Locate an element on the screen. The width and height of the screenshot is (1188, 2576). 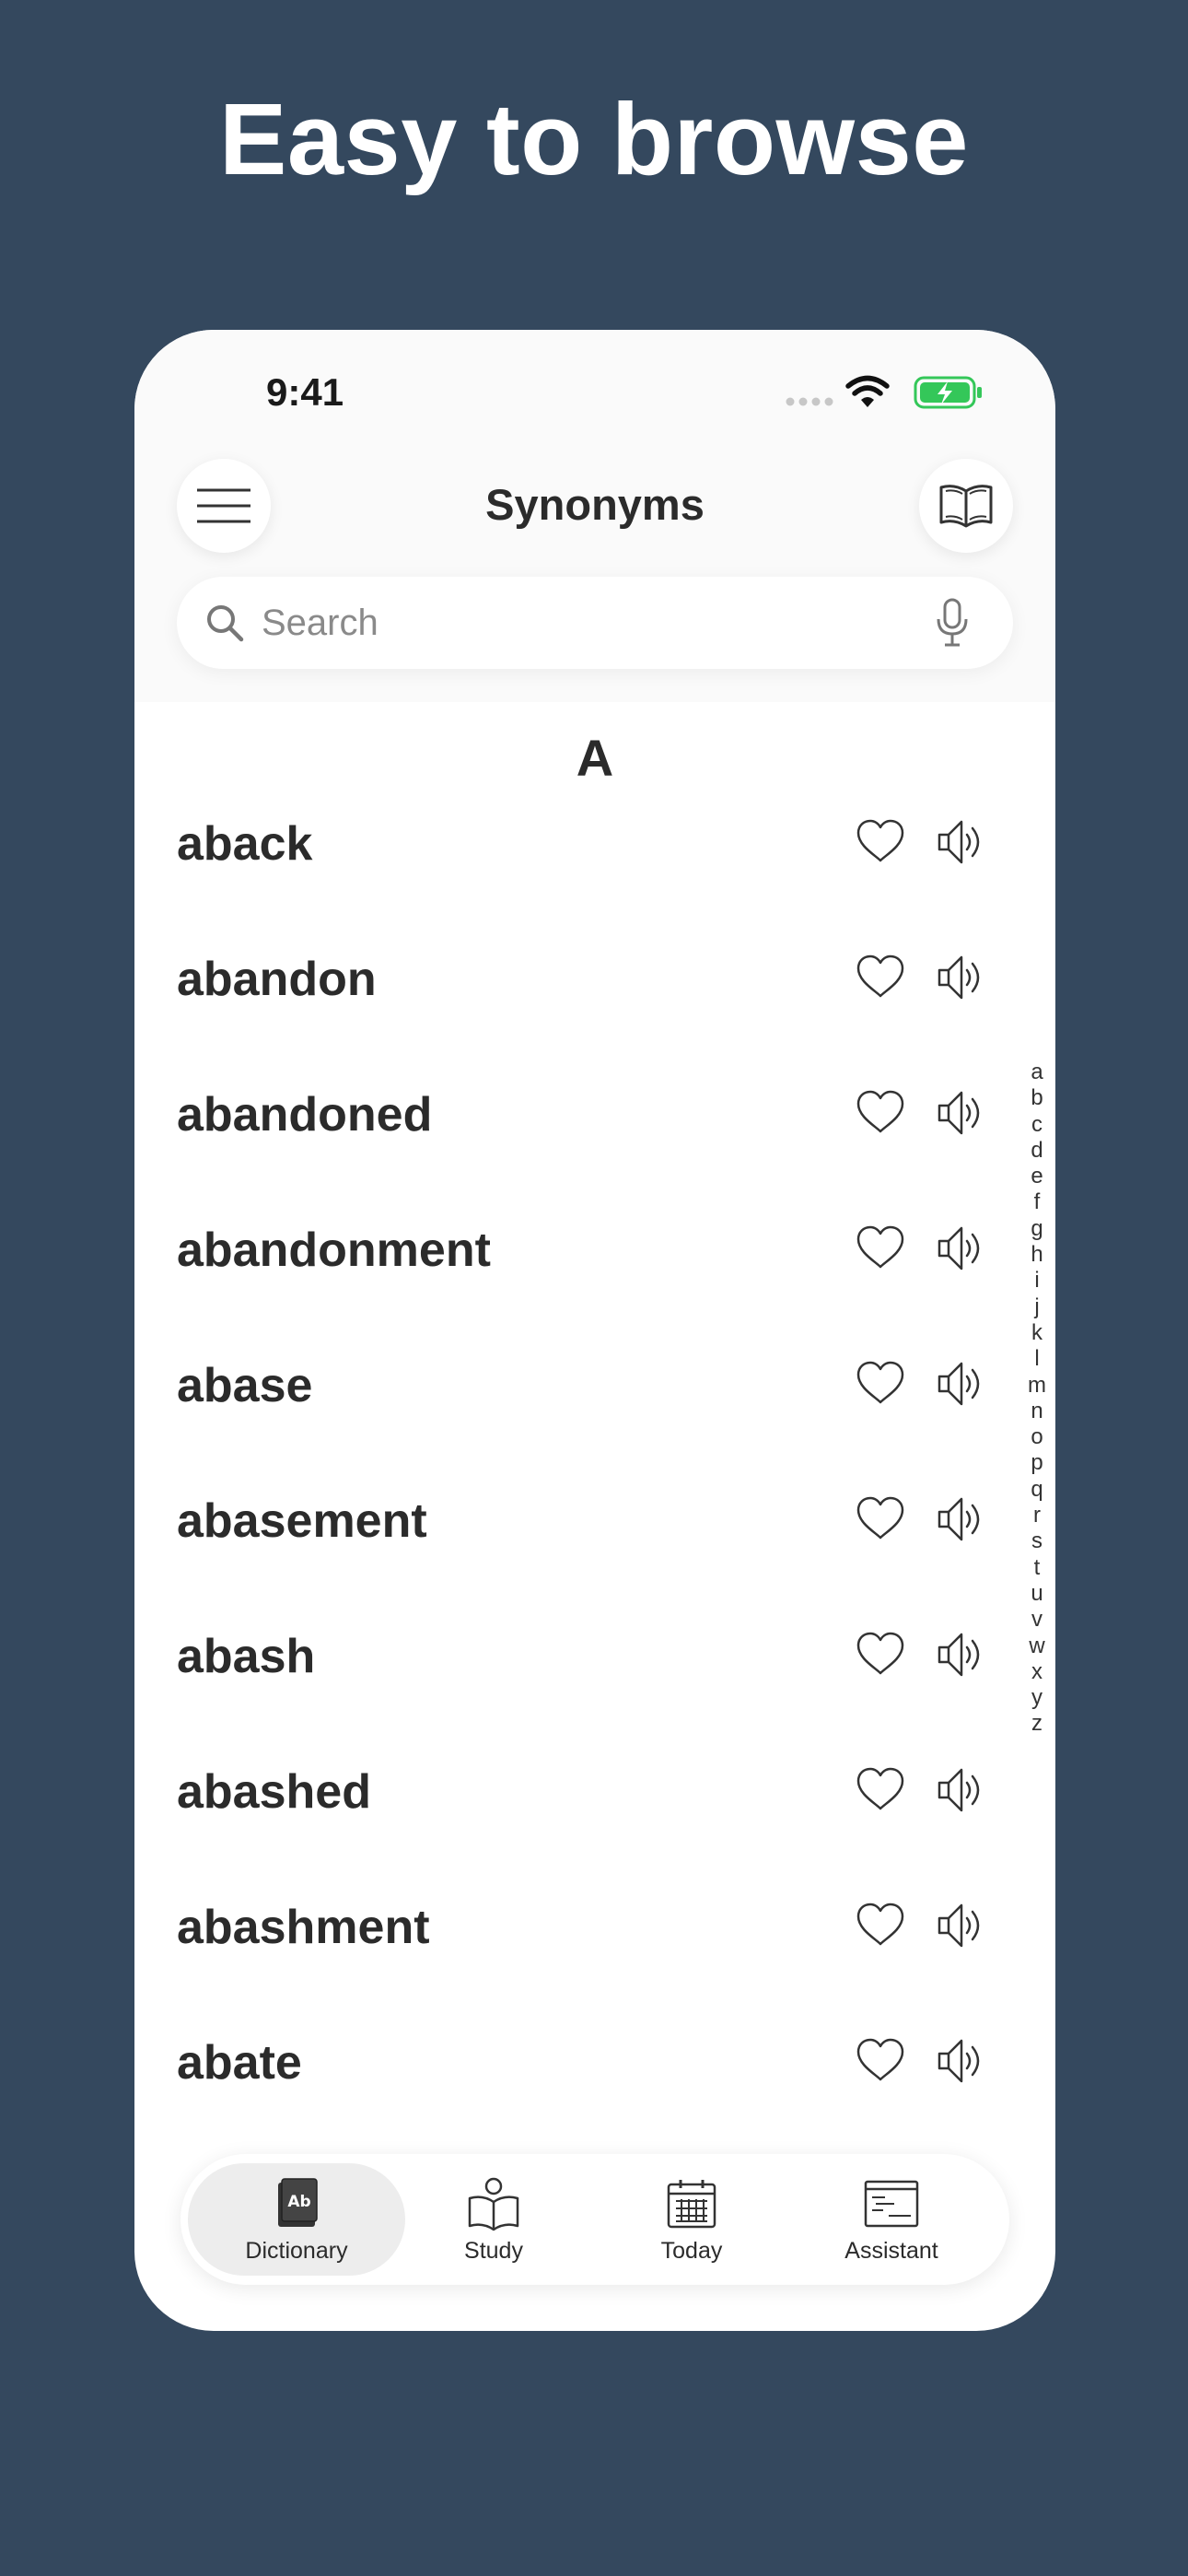
dictionary-book-icon: Ab is located at coordinates (296, 2203).